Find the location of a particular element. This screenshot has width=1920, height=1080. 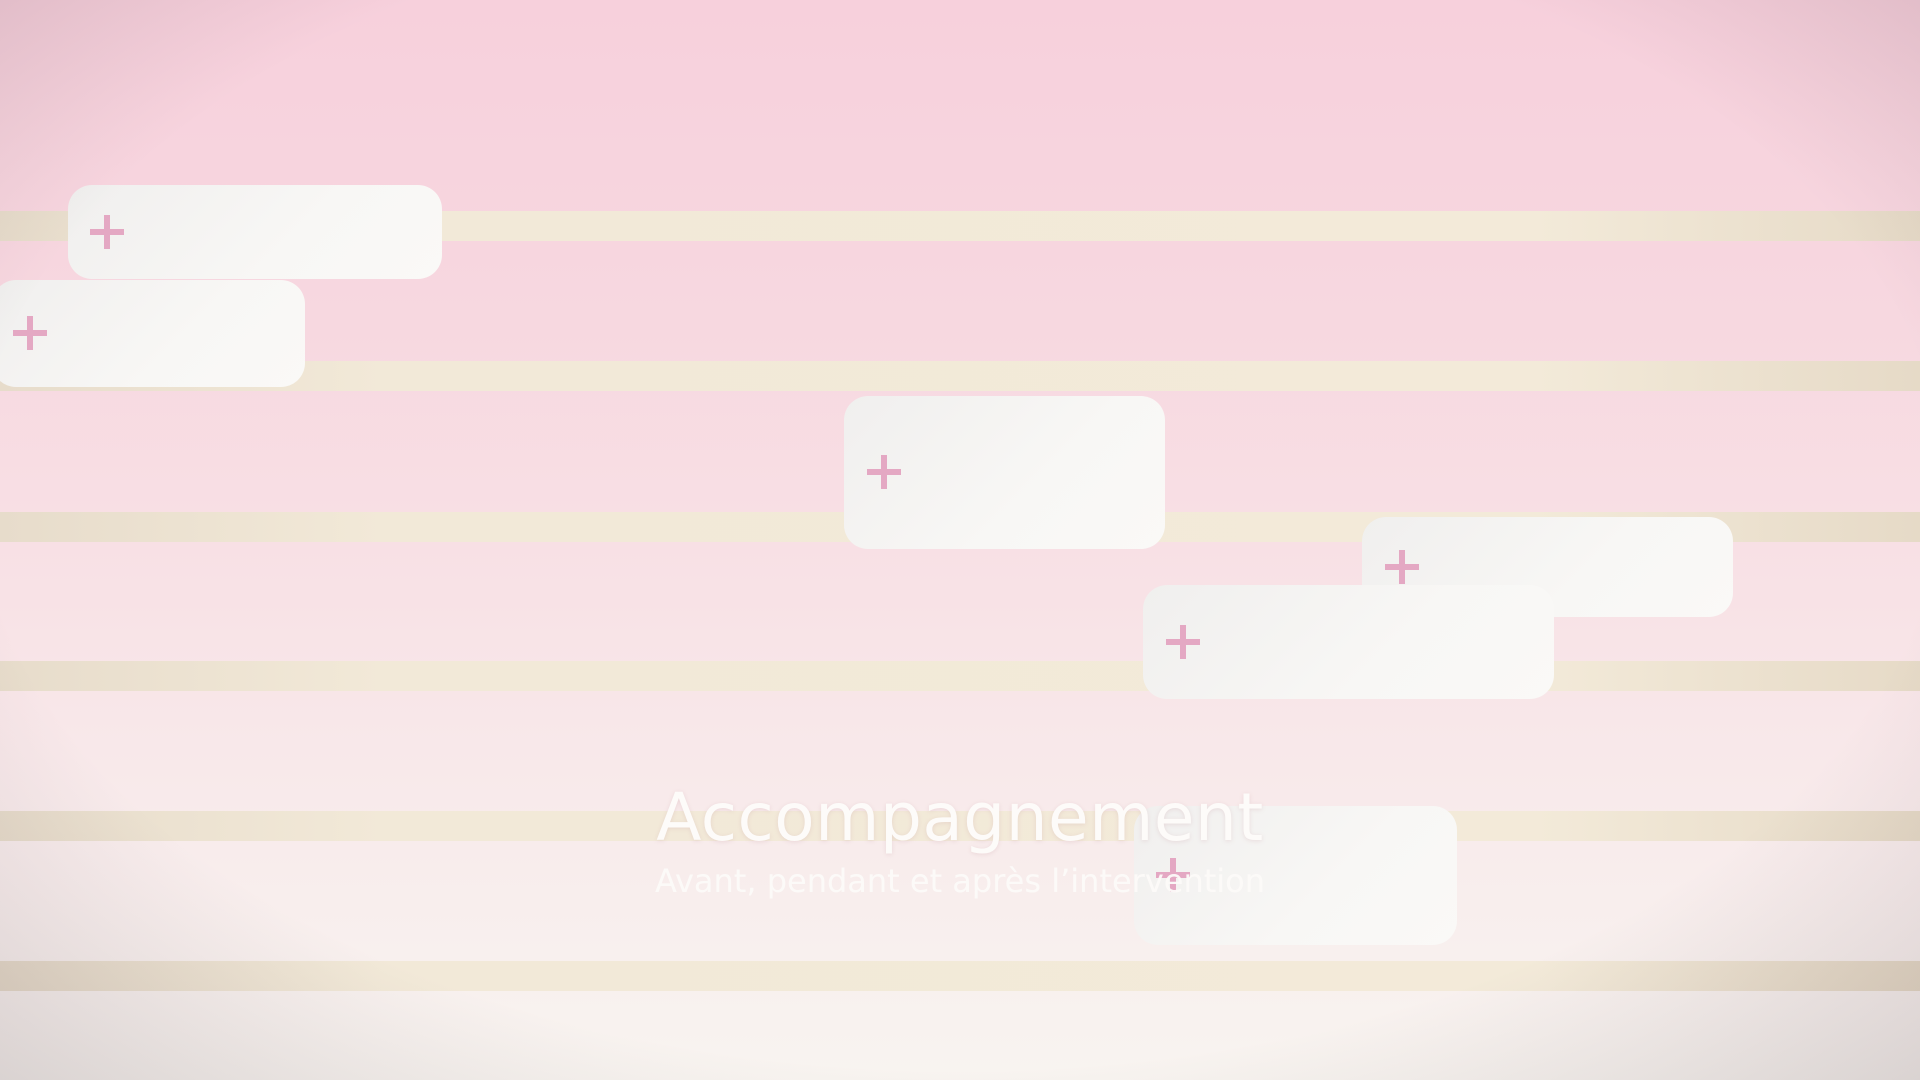

slide-title: Accompagnement is located at coordinates (960, 817).